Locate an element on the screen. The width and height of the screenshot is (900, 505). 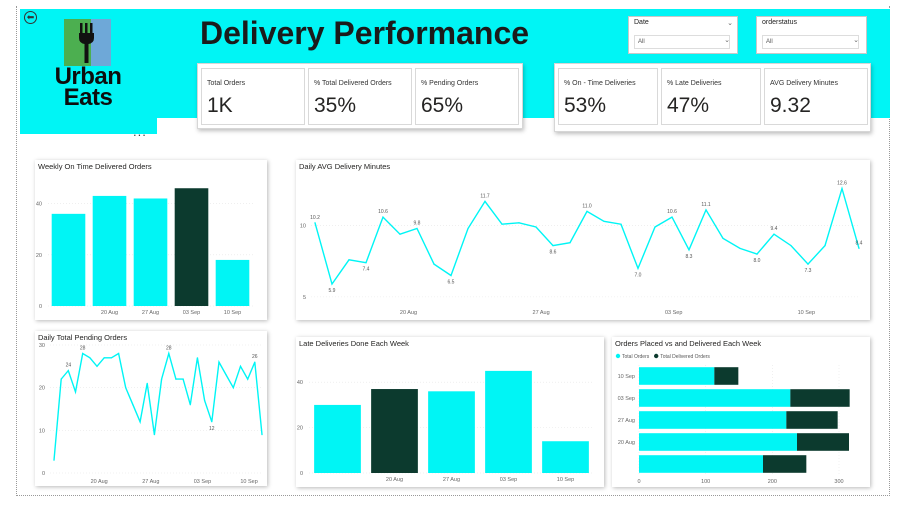
y-tick-label: 40 is located at coordinates (300, 383).